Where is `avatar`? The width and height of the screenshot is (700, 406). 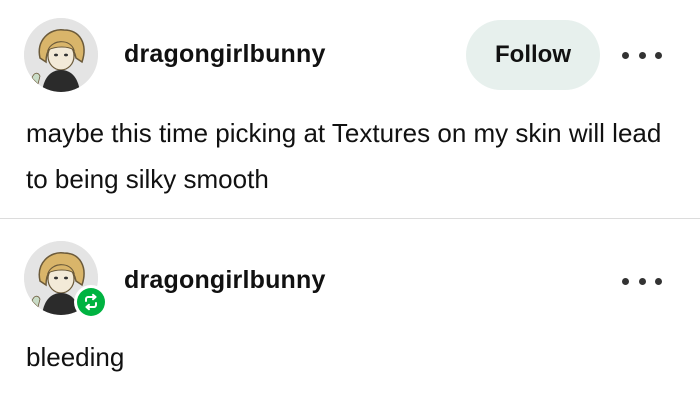 avatar is located at coordinates (61, 55).